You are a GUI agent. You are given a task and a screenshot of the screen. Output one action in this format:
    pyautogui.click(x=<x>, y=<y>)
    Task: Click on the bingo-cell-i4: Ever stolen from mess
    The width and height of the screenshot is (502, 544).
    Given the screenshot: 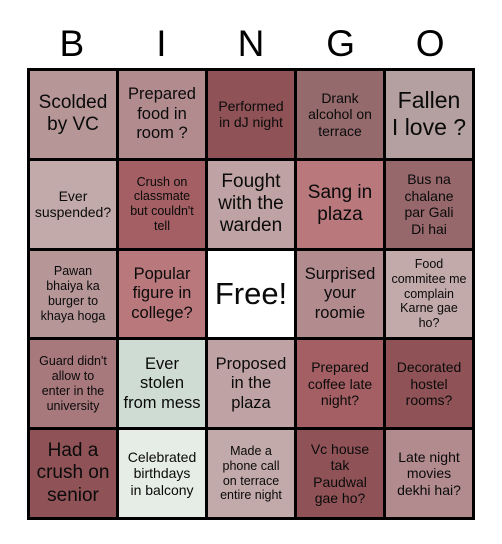 What is the action you would take?
    pyautogui.click(x=162, y=384)
    